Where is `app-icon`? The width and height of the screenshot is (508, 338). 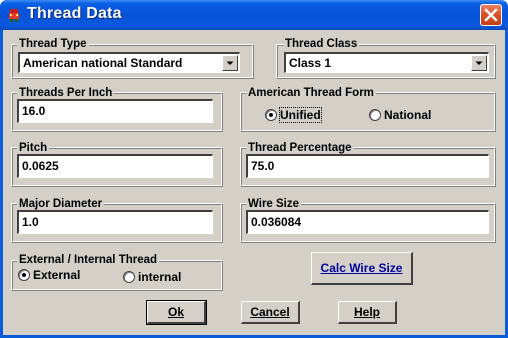
app-icon is located at coordinates (14, 15).